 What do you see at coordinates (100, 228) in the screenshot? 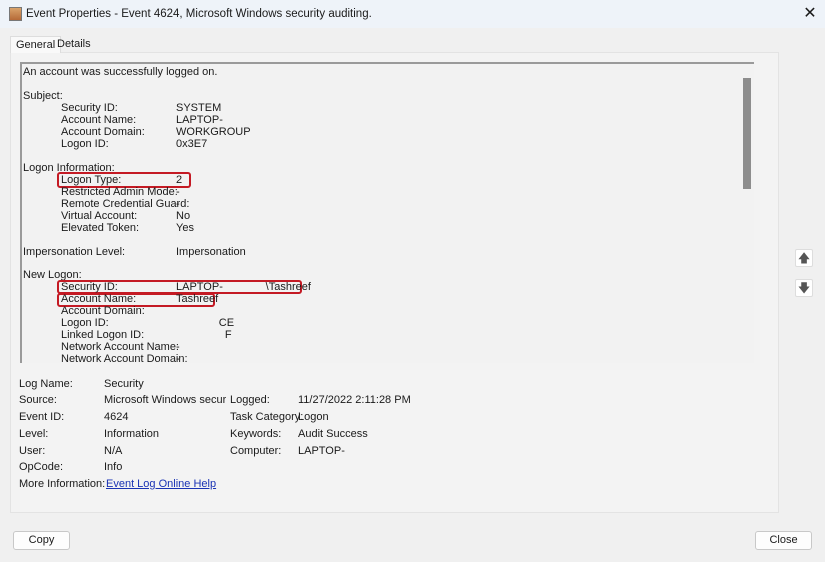
I see `logon-info-label: Elevated Token:` at bounding box center [100, 228].